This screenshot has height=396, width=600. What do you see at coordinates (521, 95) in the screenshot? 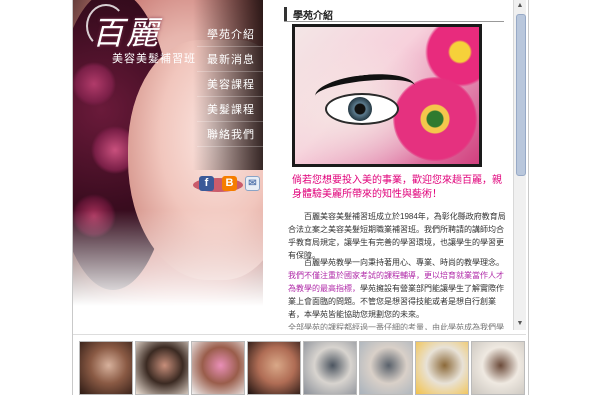
I see `scroll-thumb` at bounding box center [521, 95].